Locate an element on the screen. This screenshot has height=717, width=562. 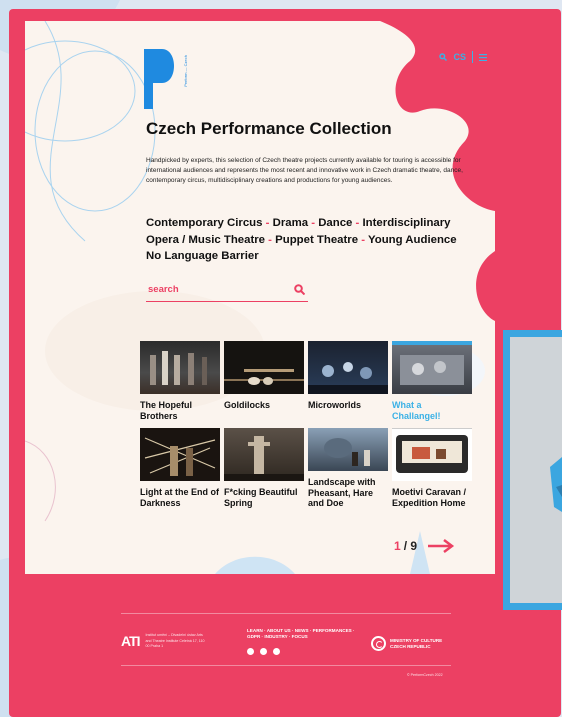
perform-czech-logo: Perform — Czech is located at coordinates (167, 81).